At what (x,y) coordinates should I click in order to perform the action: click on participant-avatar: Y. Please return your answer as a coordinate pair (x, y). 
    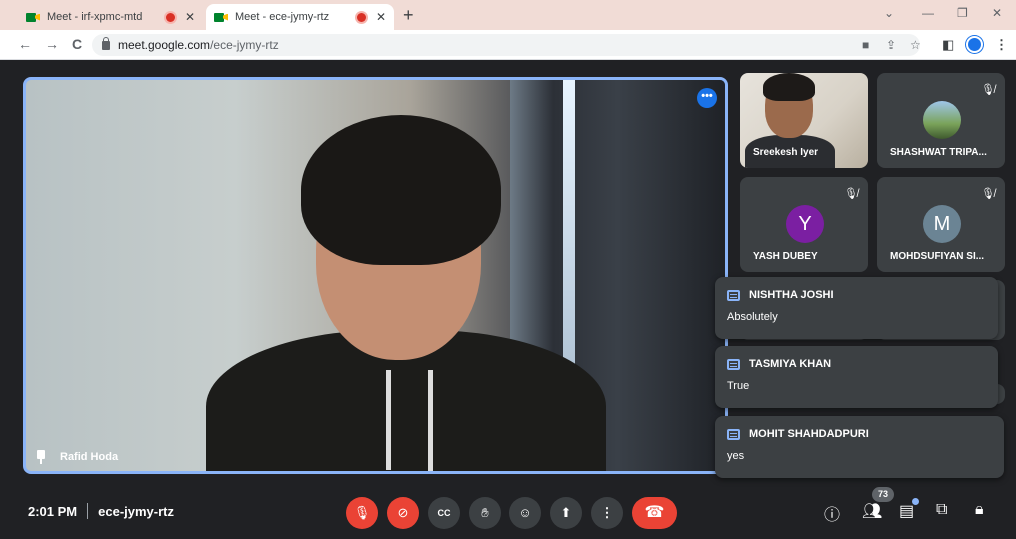
    Looking at the image, I should click on (805, 224).